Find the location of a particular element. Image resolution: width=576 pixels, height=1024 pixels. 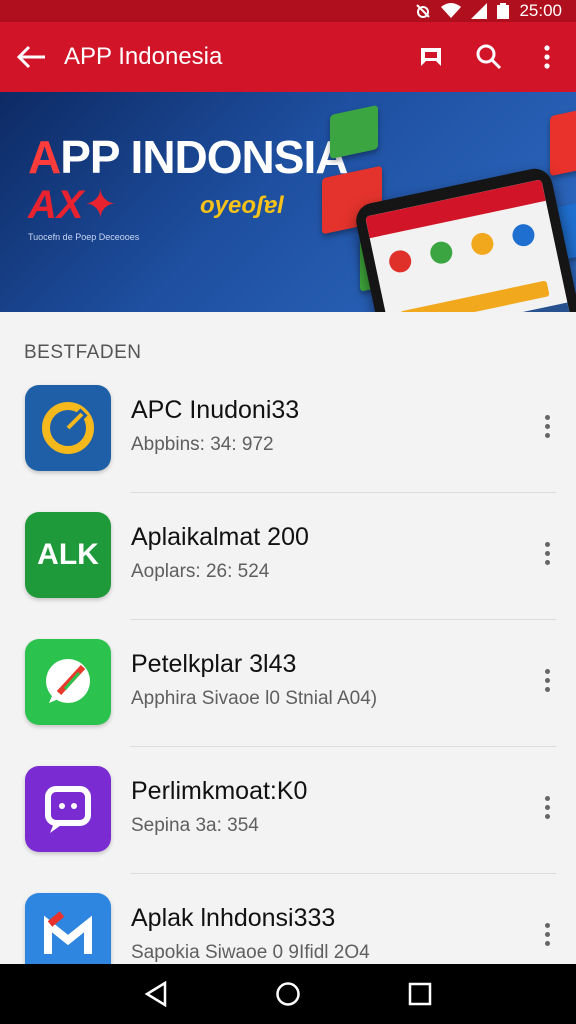

banner-logo-text: AX✦ is located at coordinates (73, 205).